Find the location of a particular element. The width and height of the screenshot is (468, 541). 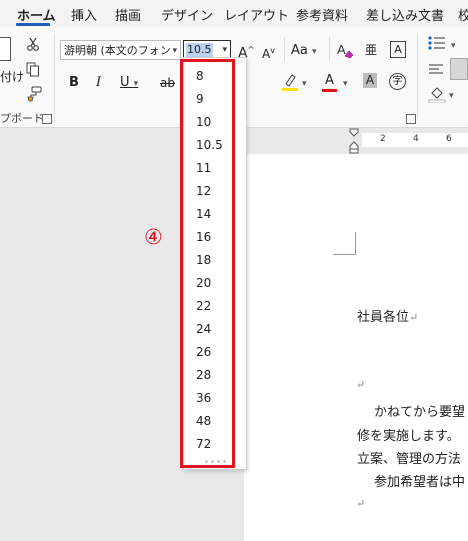

tab-references: 参考資料 is located at coordinates (322, 14).